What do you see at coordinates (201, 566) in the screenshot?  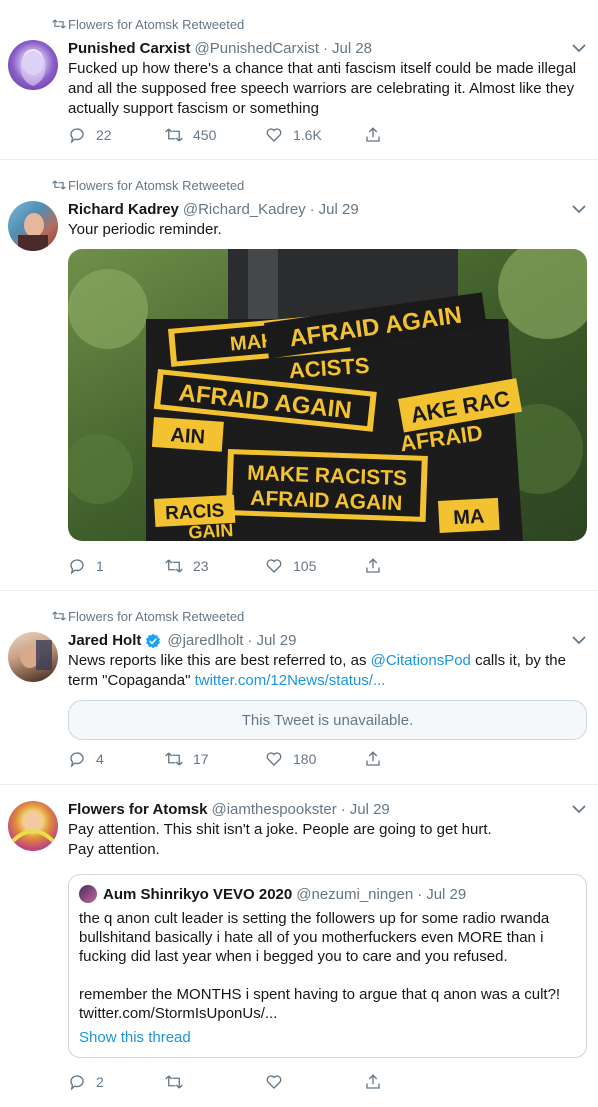 I see `retweet-count: 23` at bounding box center [201, 566].